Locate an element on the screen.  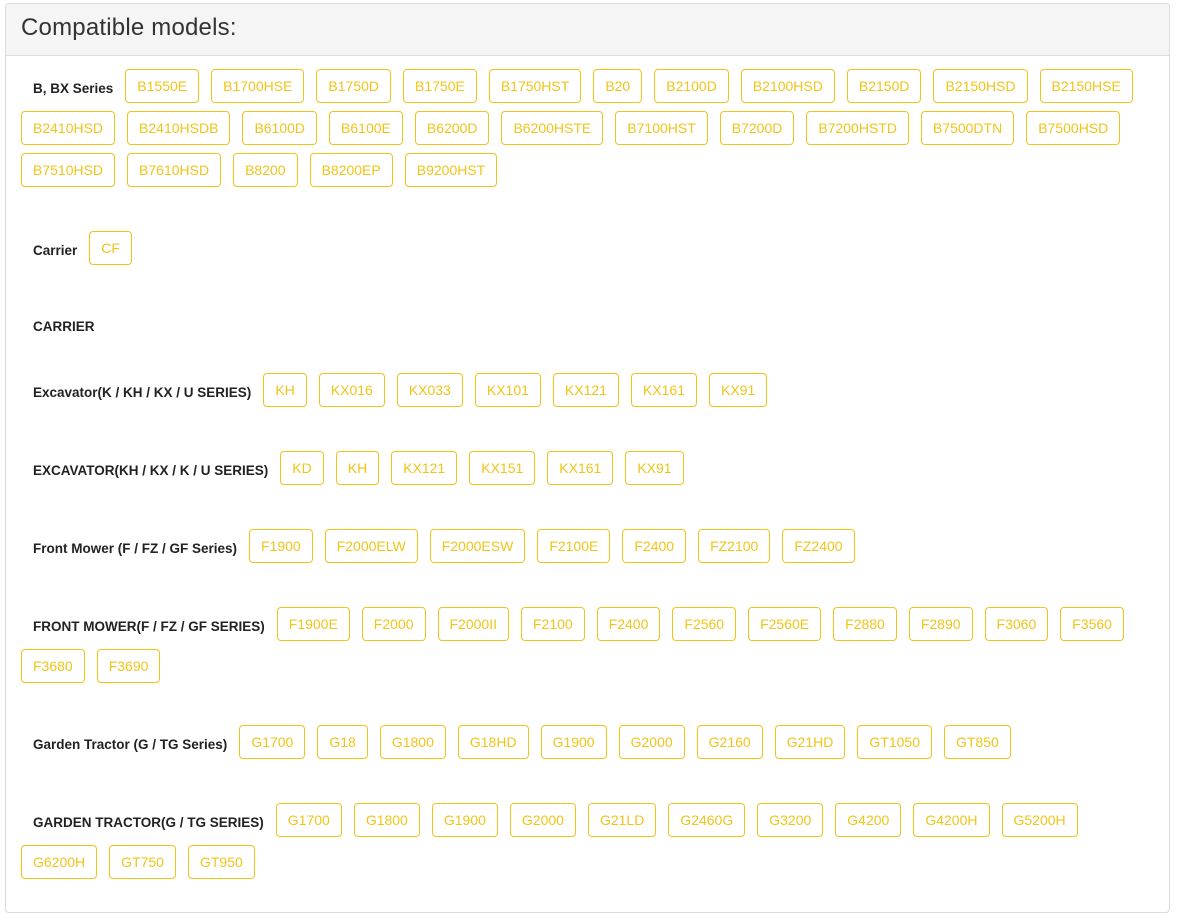
model-tag: B1750E is located at coordinates (440, 86).